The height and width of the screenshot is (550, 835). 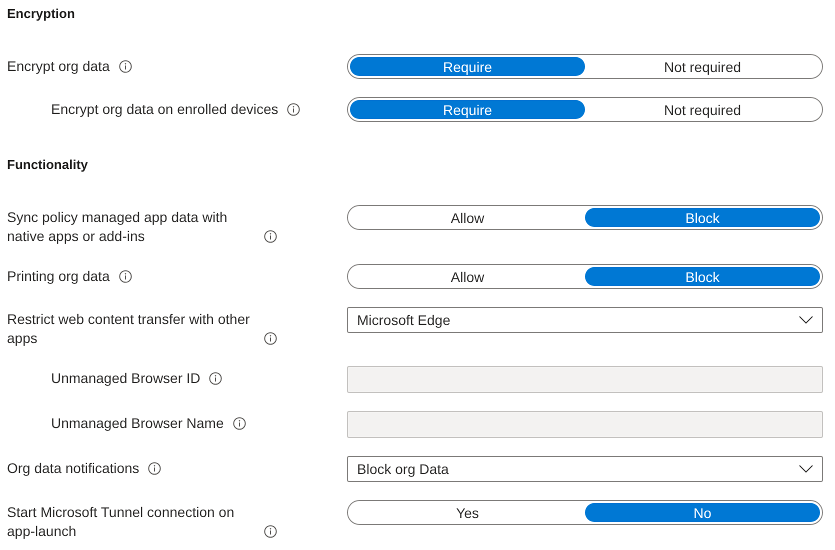 I want to click on setting-label: Unmanaged Browser Name, so click(x=137, y=423).